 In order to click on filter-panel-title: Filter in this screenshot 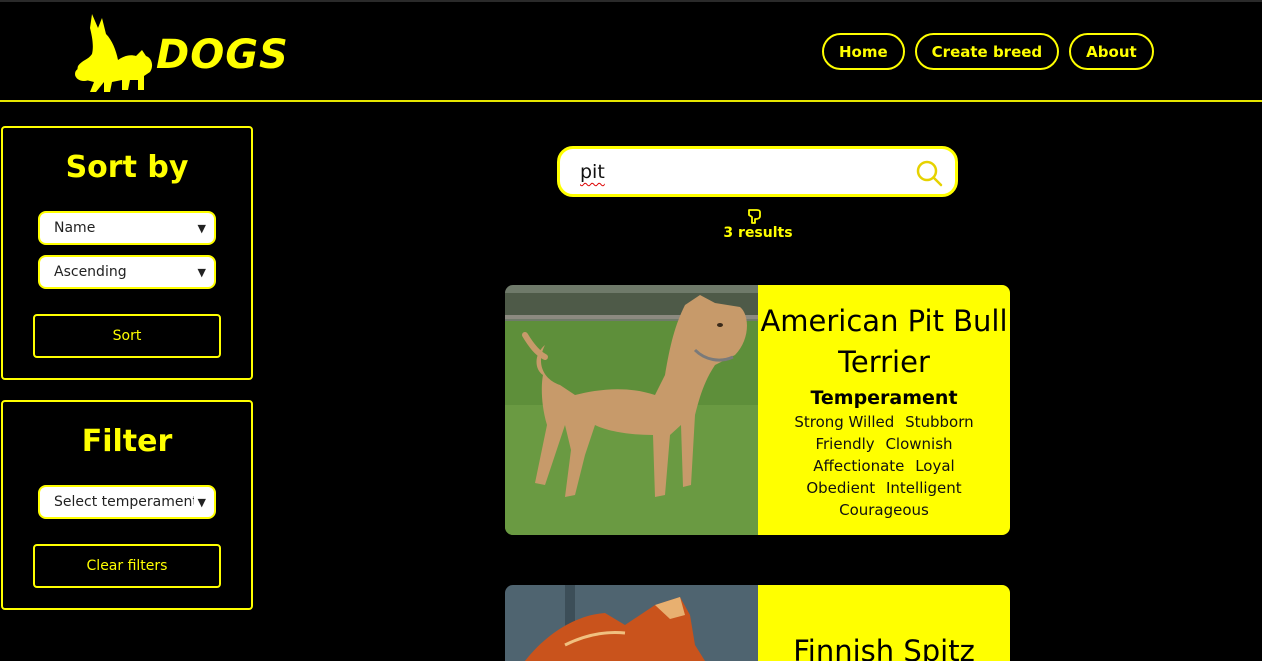, I will do `click(127, 441)`.